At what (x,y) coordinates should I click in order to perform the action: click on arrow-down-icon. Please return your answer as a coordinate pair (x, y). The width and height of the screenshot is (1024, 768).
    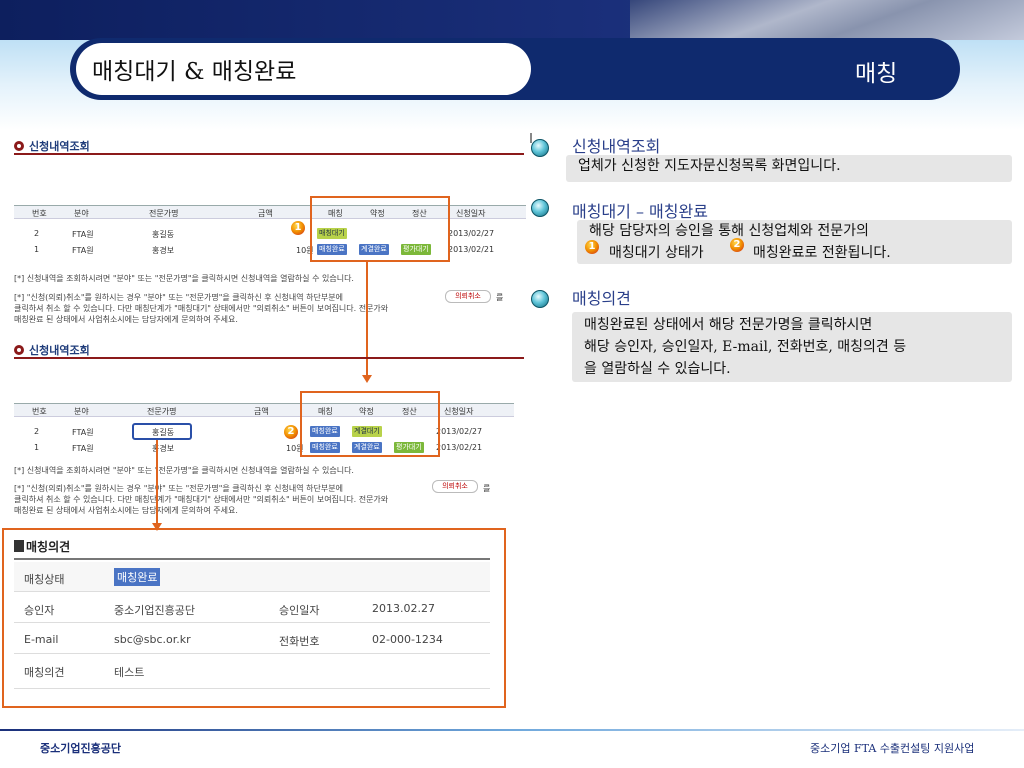
    Looking at the image, I should click on (367, 379).